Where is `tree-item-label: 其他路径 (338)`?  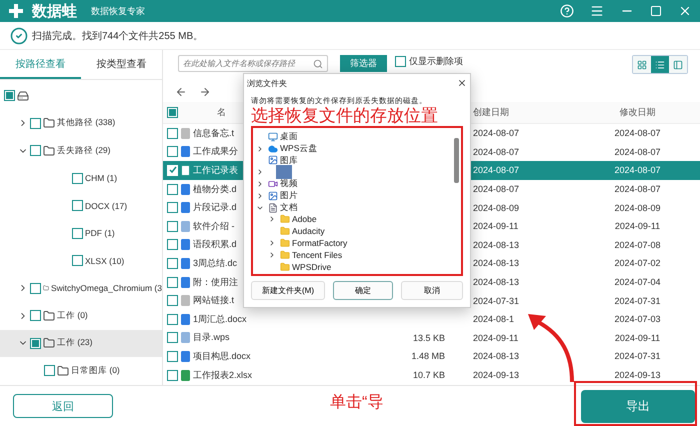
tree-item-label: 其他路径 (338) is located at coordinates (86, 123).